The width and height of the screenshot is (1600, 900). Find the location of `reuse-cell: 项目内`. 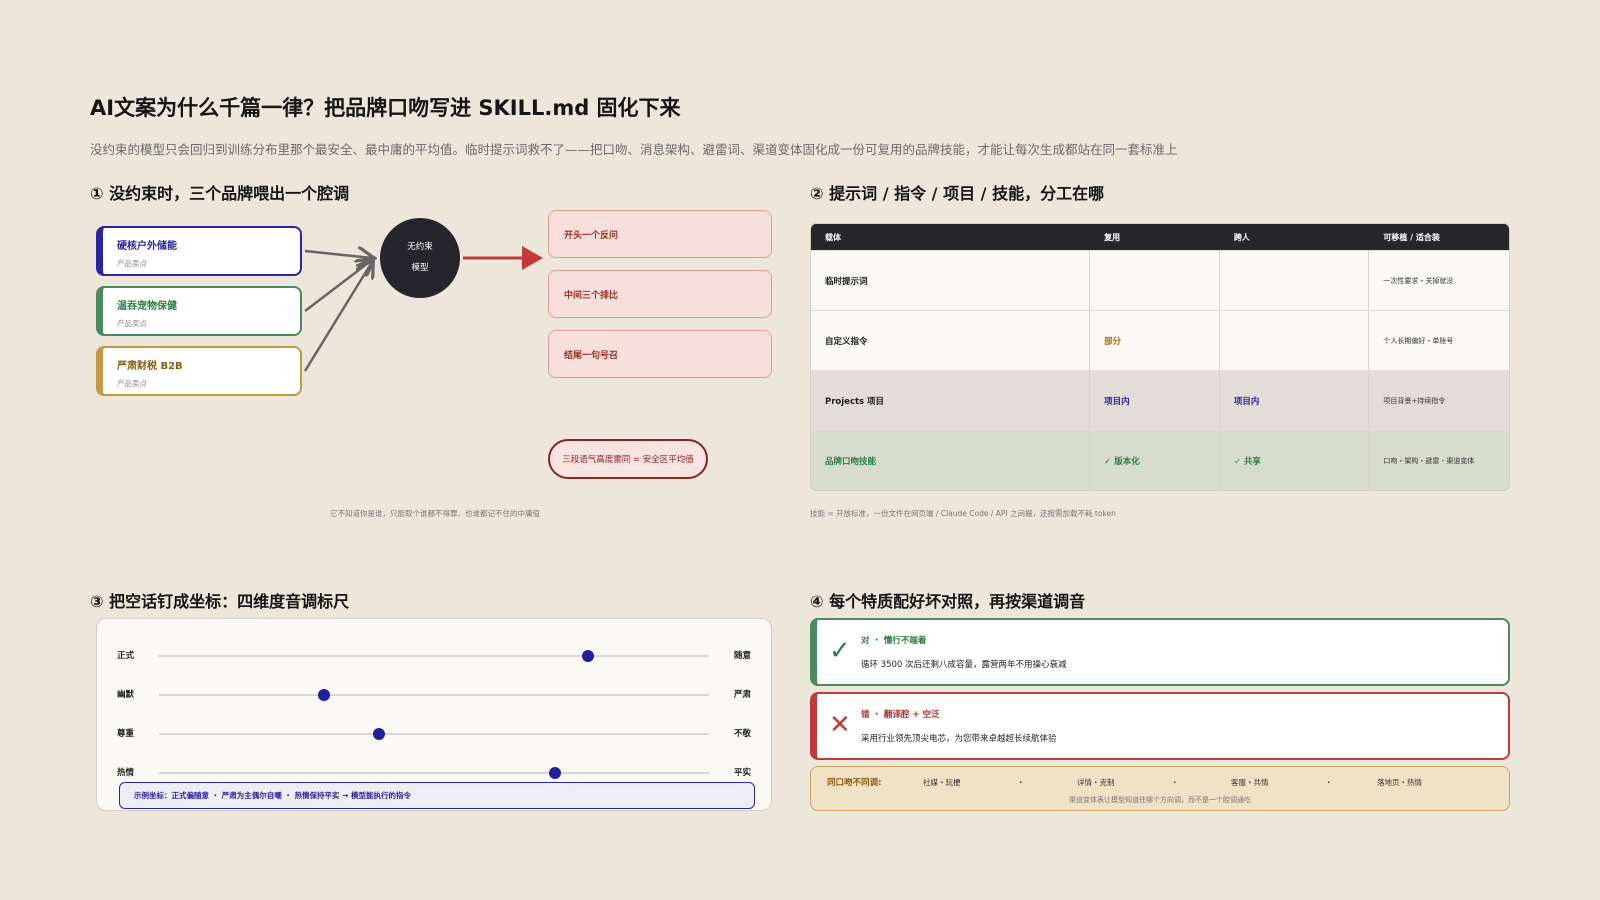

reuse-cell: 项目内 is located at coordinates (1155, 400).